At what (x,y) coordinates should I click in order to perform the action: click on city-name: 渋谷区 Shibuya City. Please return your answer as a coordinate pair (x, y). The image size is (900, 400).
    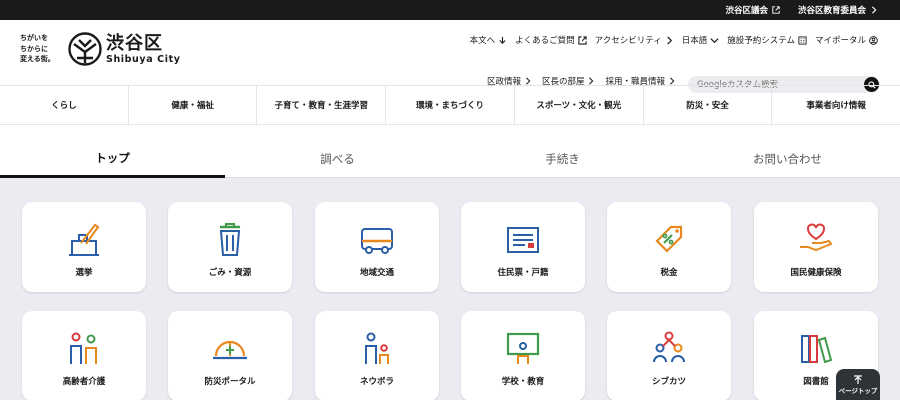
    Looking at the image, I should click on (143, 49).